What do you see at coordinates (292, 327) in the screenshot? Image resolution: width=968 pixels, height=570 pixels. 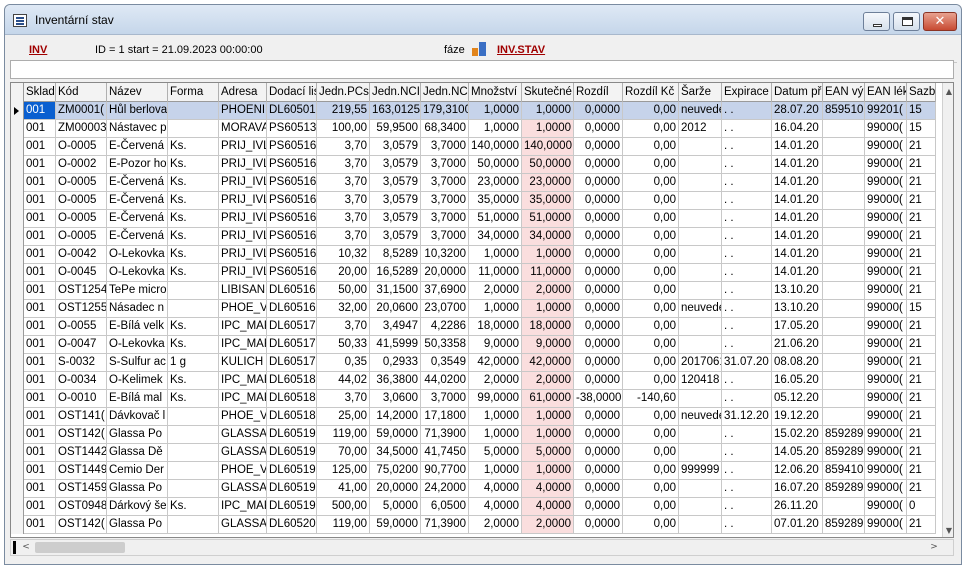 I see `cell-dodaci: DL60517` at bounding box center [292, 327].